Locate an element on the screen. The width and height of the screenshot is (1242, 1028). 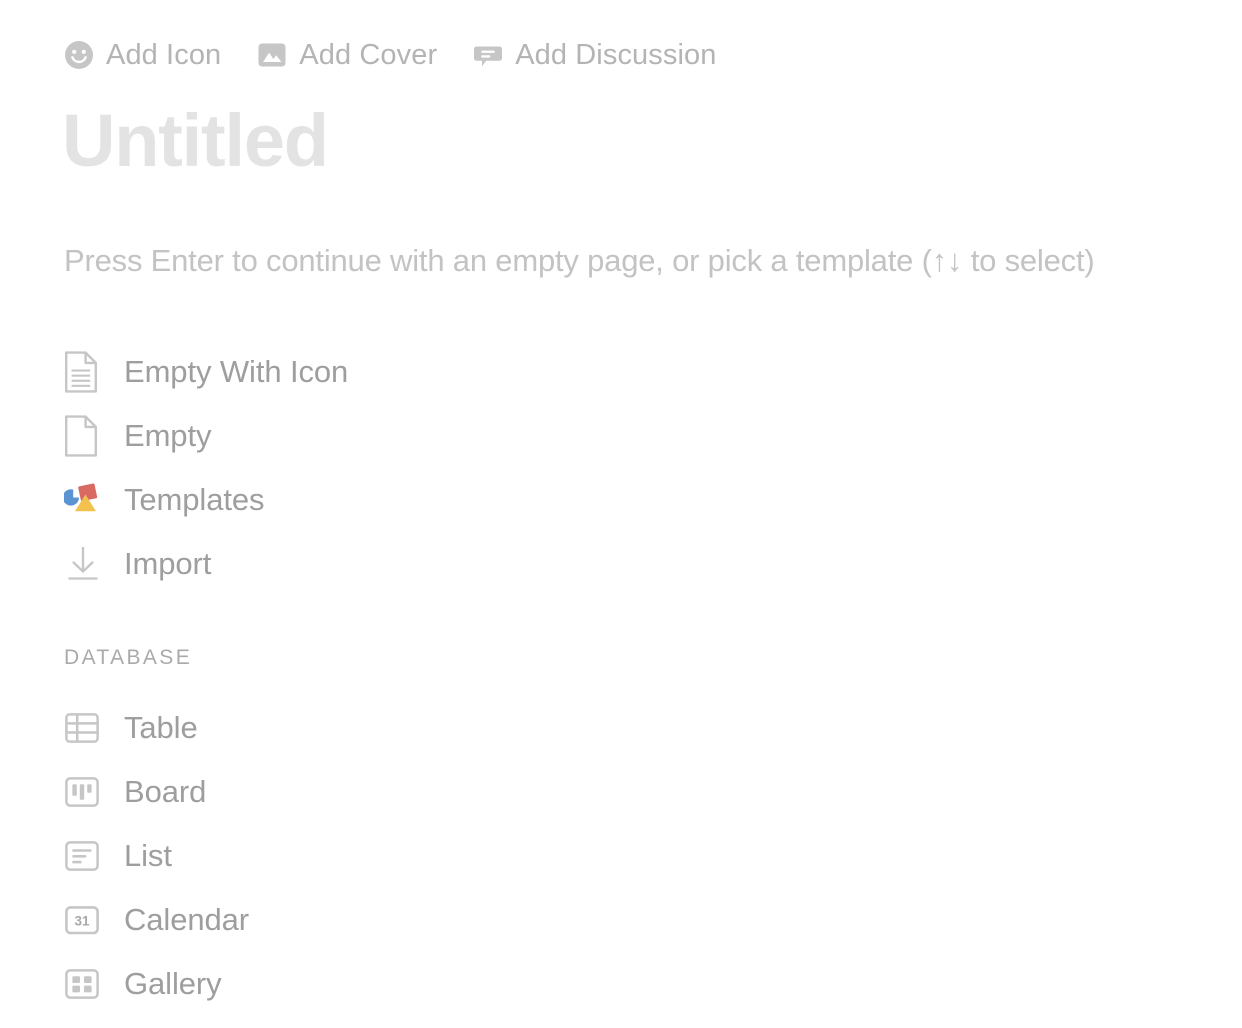
page-title-input: Untitled is located at coordinates (195, 141).